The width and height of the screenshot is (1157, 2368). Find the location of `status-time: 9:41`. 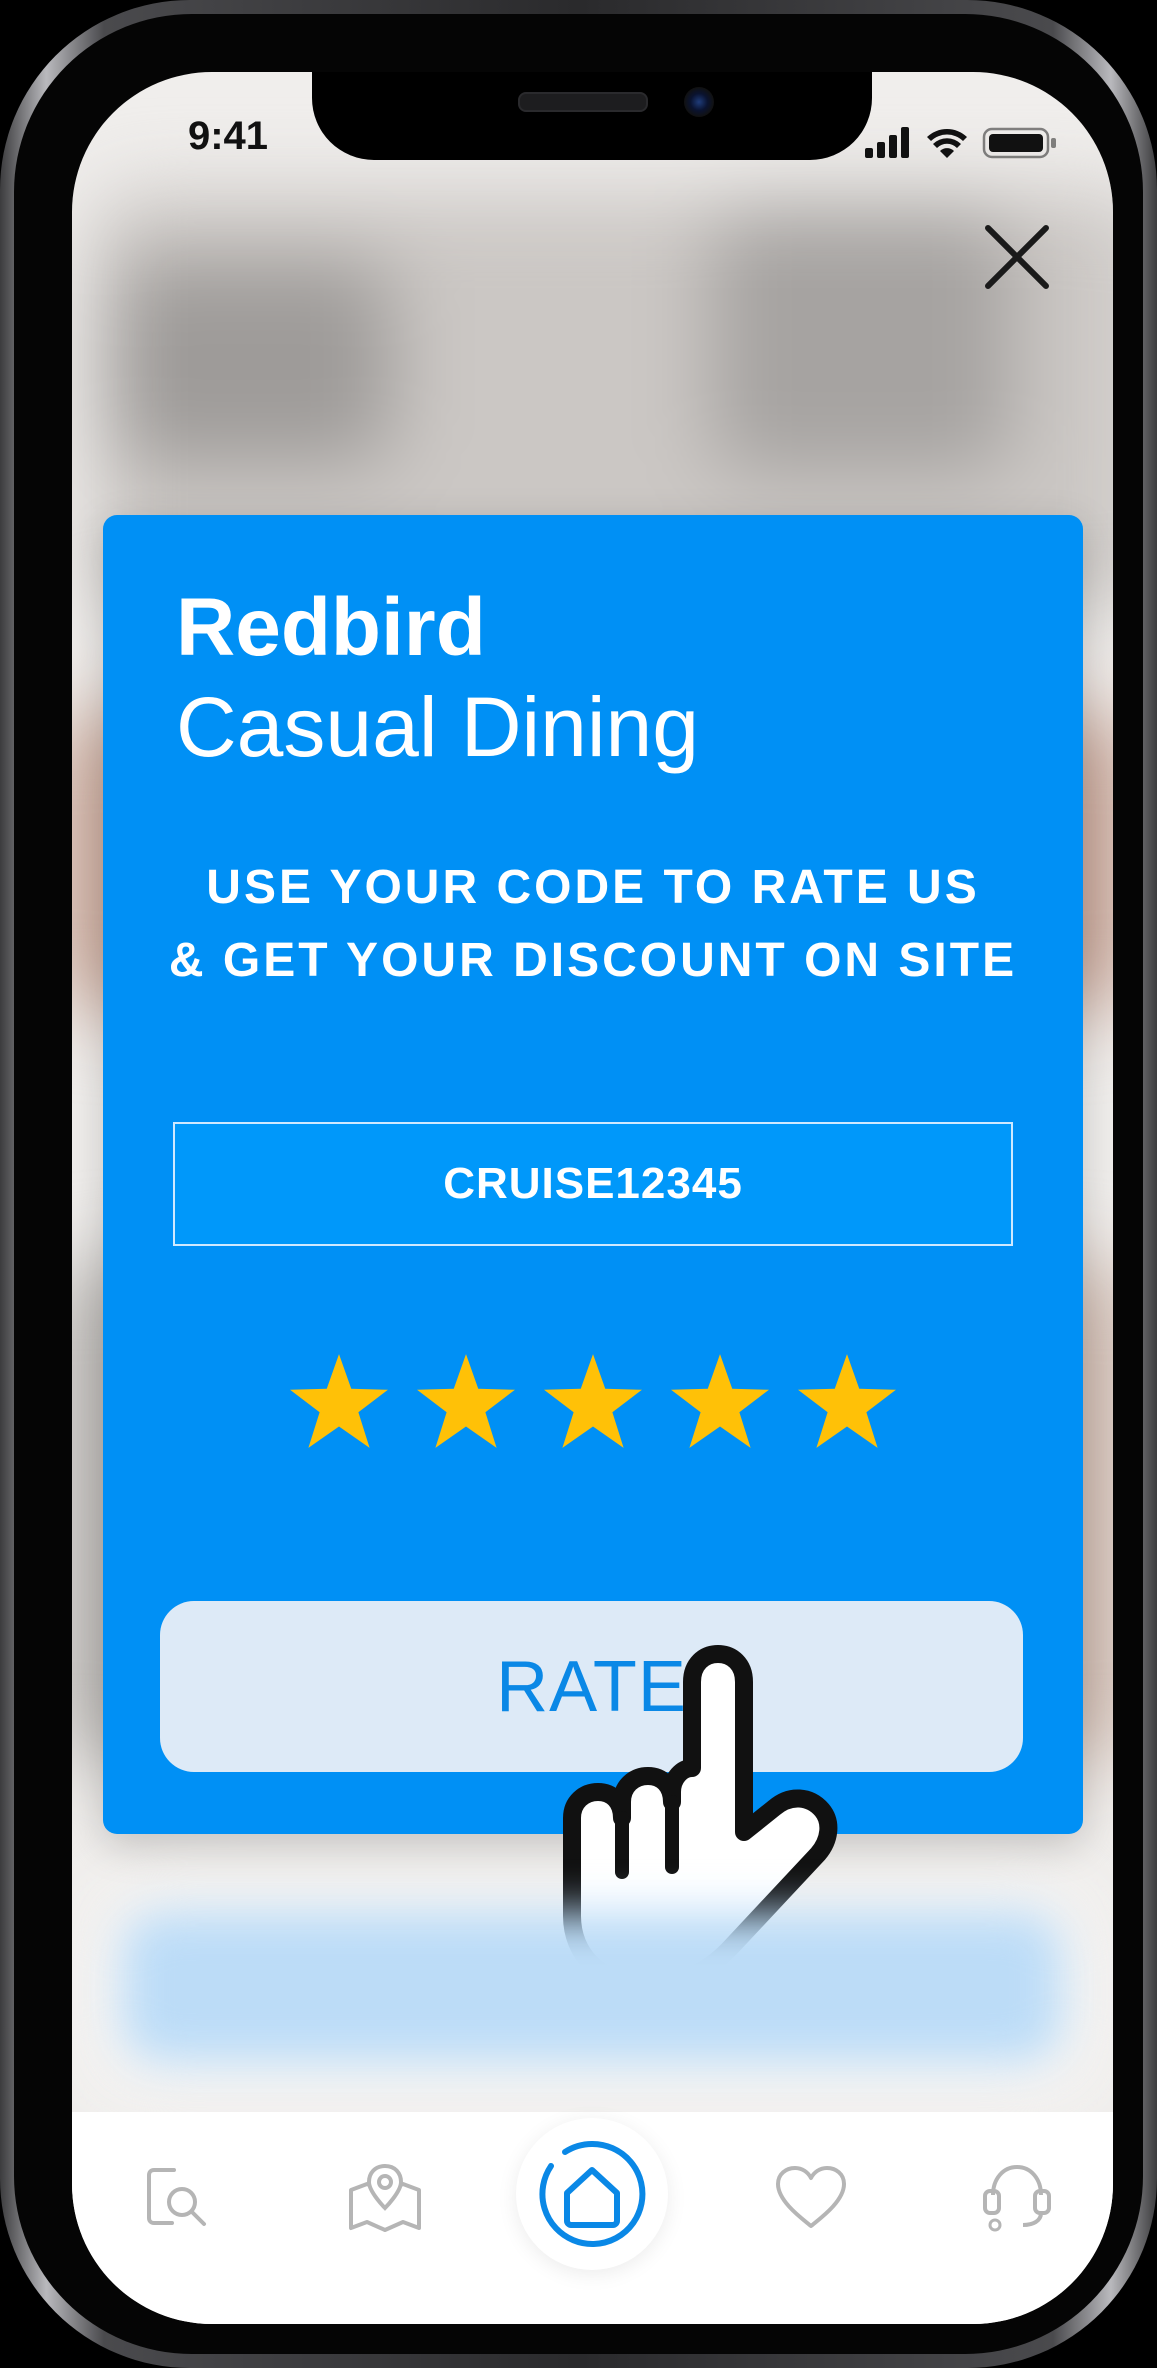

status-time: 9:41 is located at coordinates (228, 136).